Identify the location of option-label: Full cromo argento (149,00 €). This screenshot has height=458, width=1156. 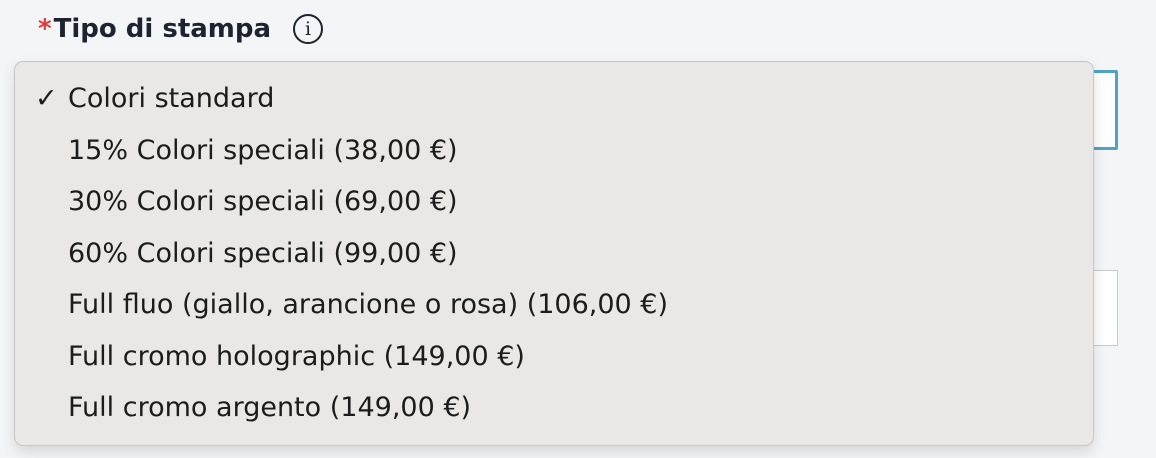
(270, 407).